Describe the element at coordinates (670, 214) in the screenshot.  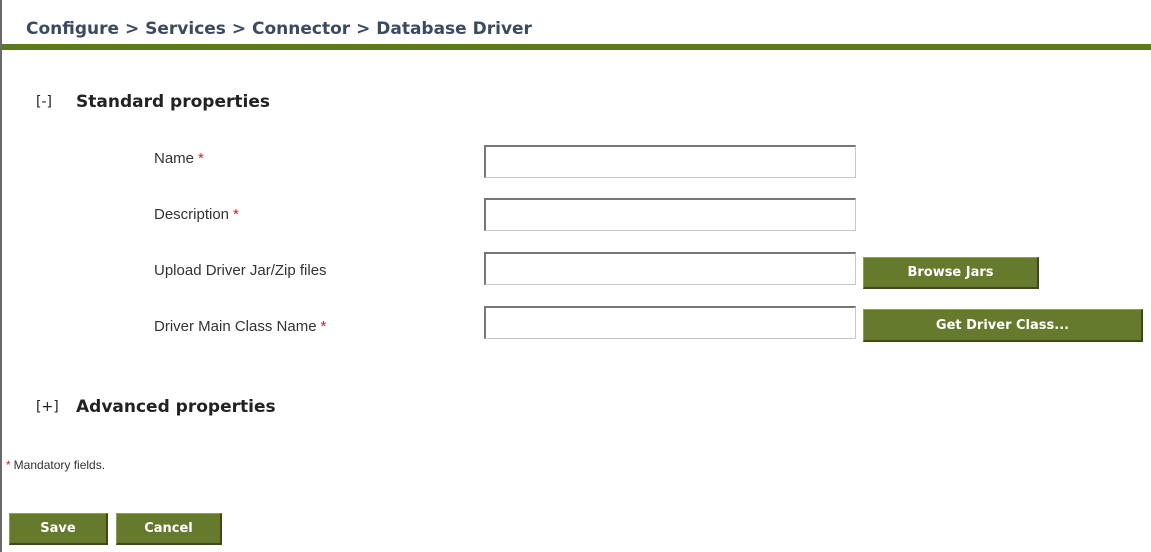
I see `description-input` at that location.